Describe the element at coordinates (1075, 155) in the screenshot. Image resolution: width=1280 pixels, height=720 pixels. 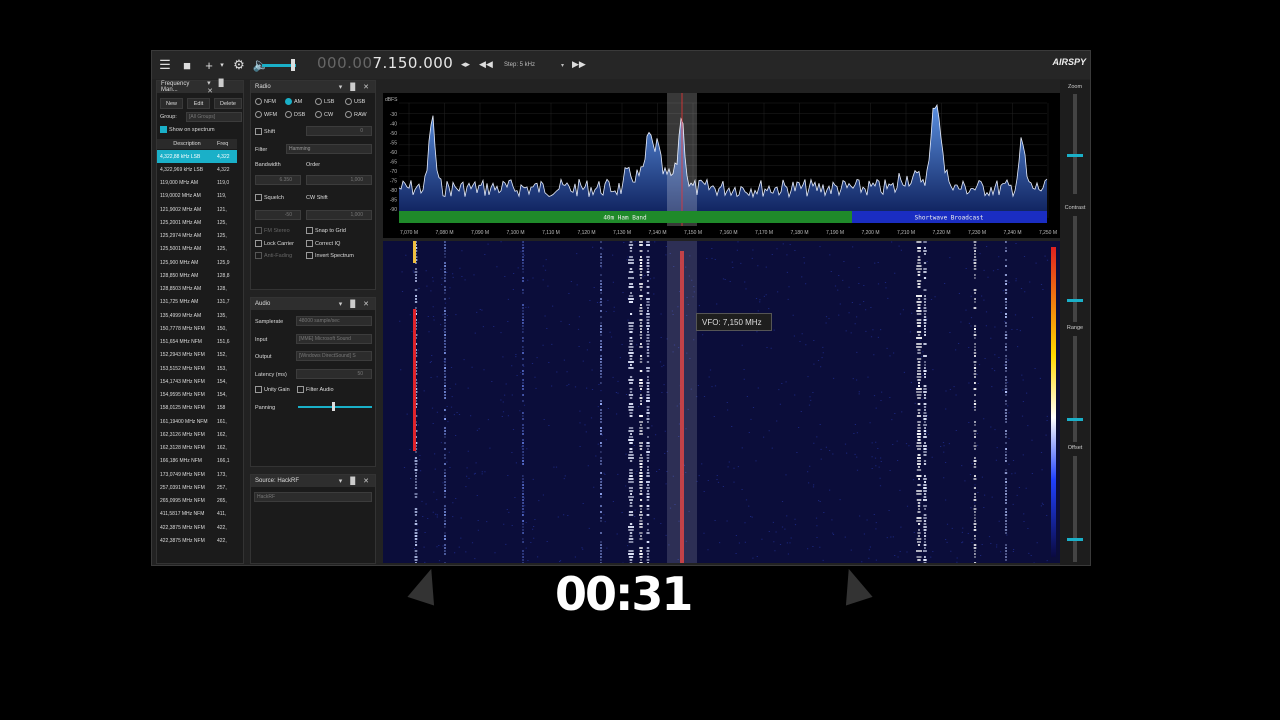
I see `zoom-thumb` at that location.